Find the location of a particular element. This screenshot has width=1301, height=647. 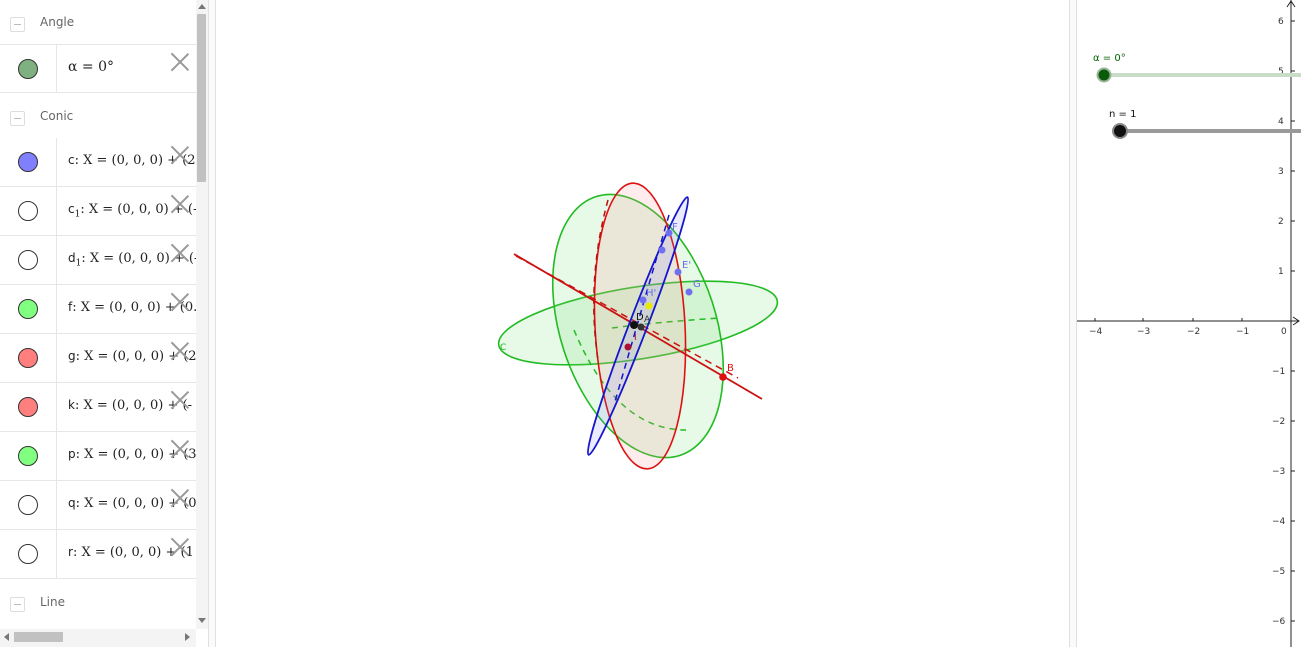

y-tick-label: 2 is located at coordinates (1281, 222).